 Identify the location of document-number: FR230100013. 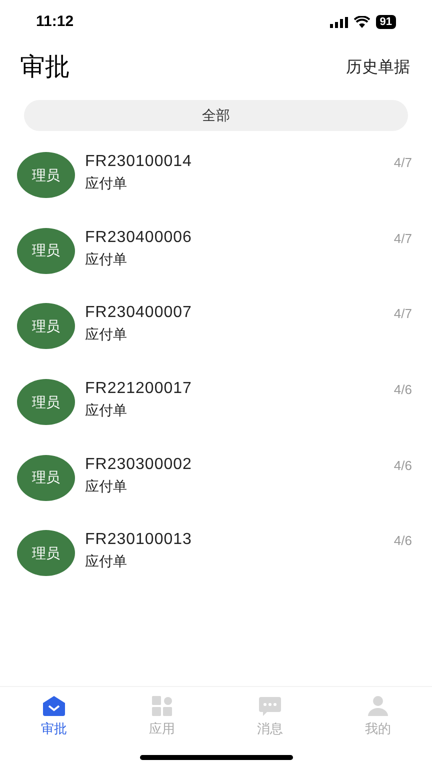
(139, 540).